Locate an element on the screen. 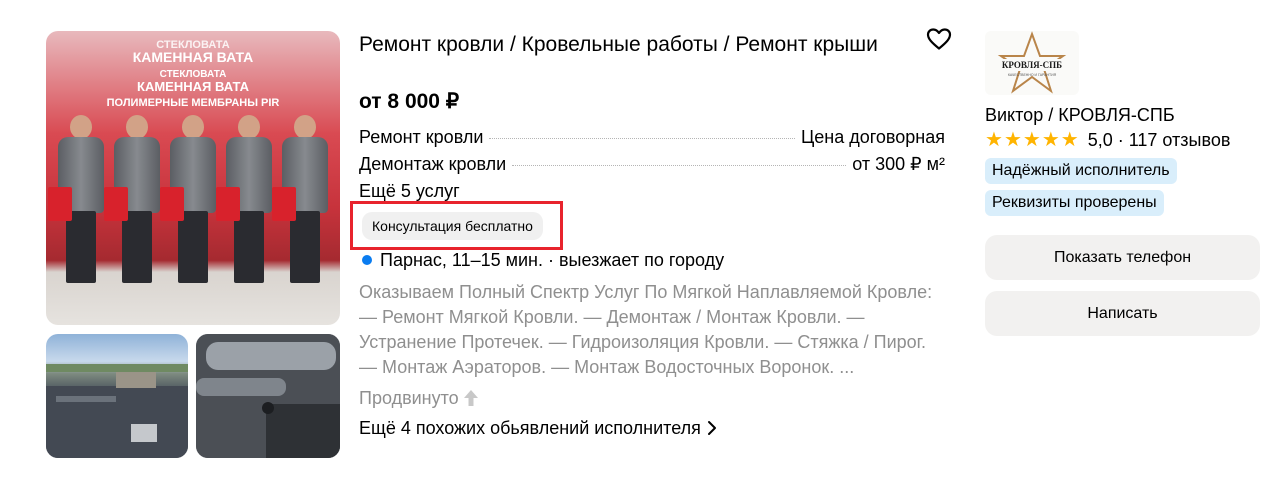 The height and width of the screenshot is (482, 1288). arrow-up-icon is located at coordinates (470, 398).